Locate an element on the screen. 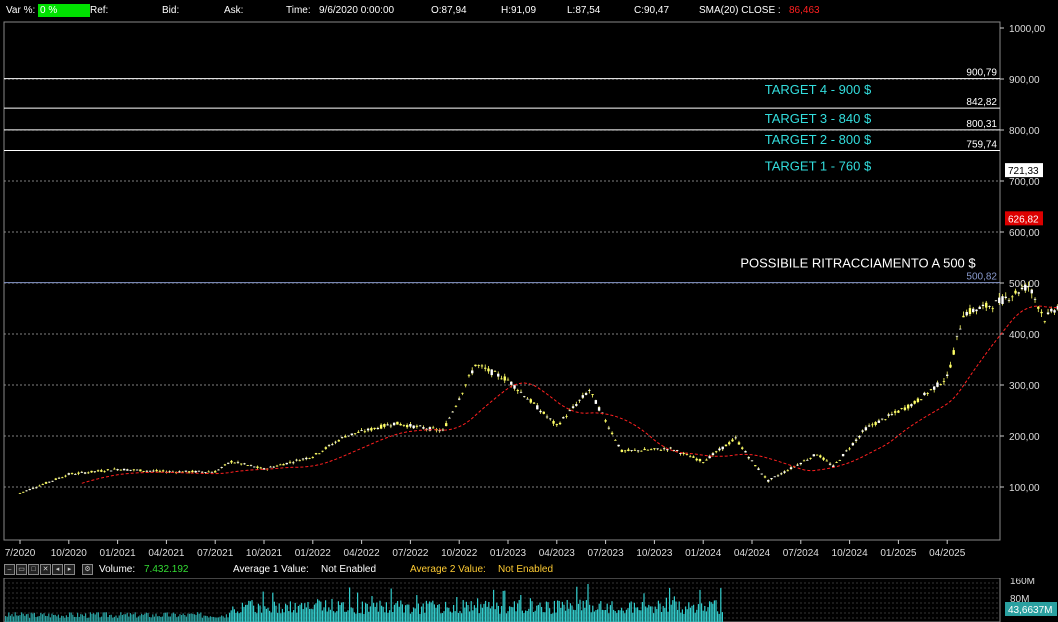  arrow-right-icon: ▸ is located at coordinates (69, 569).